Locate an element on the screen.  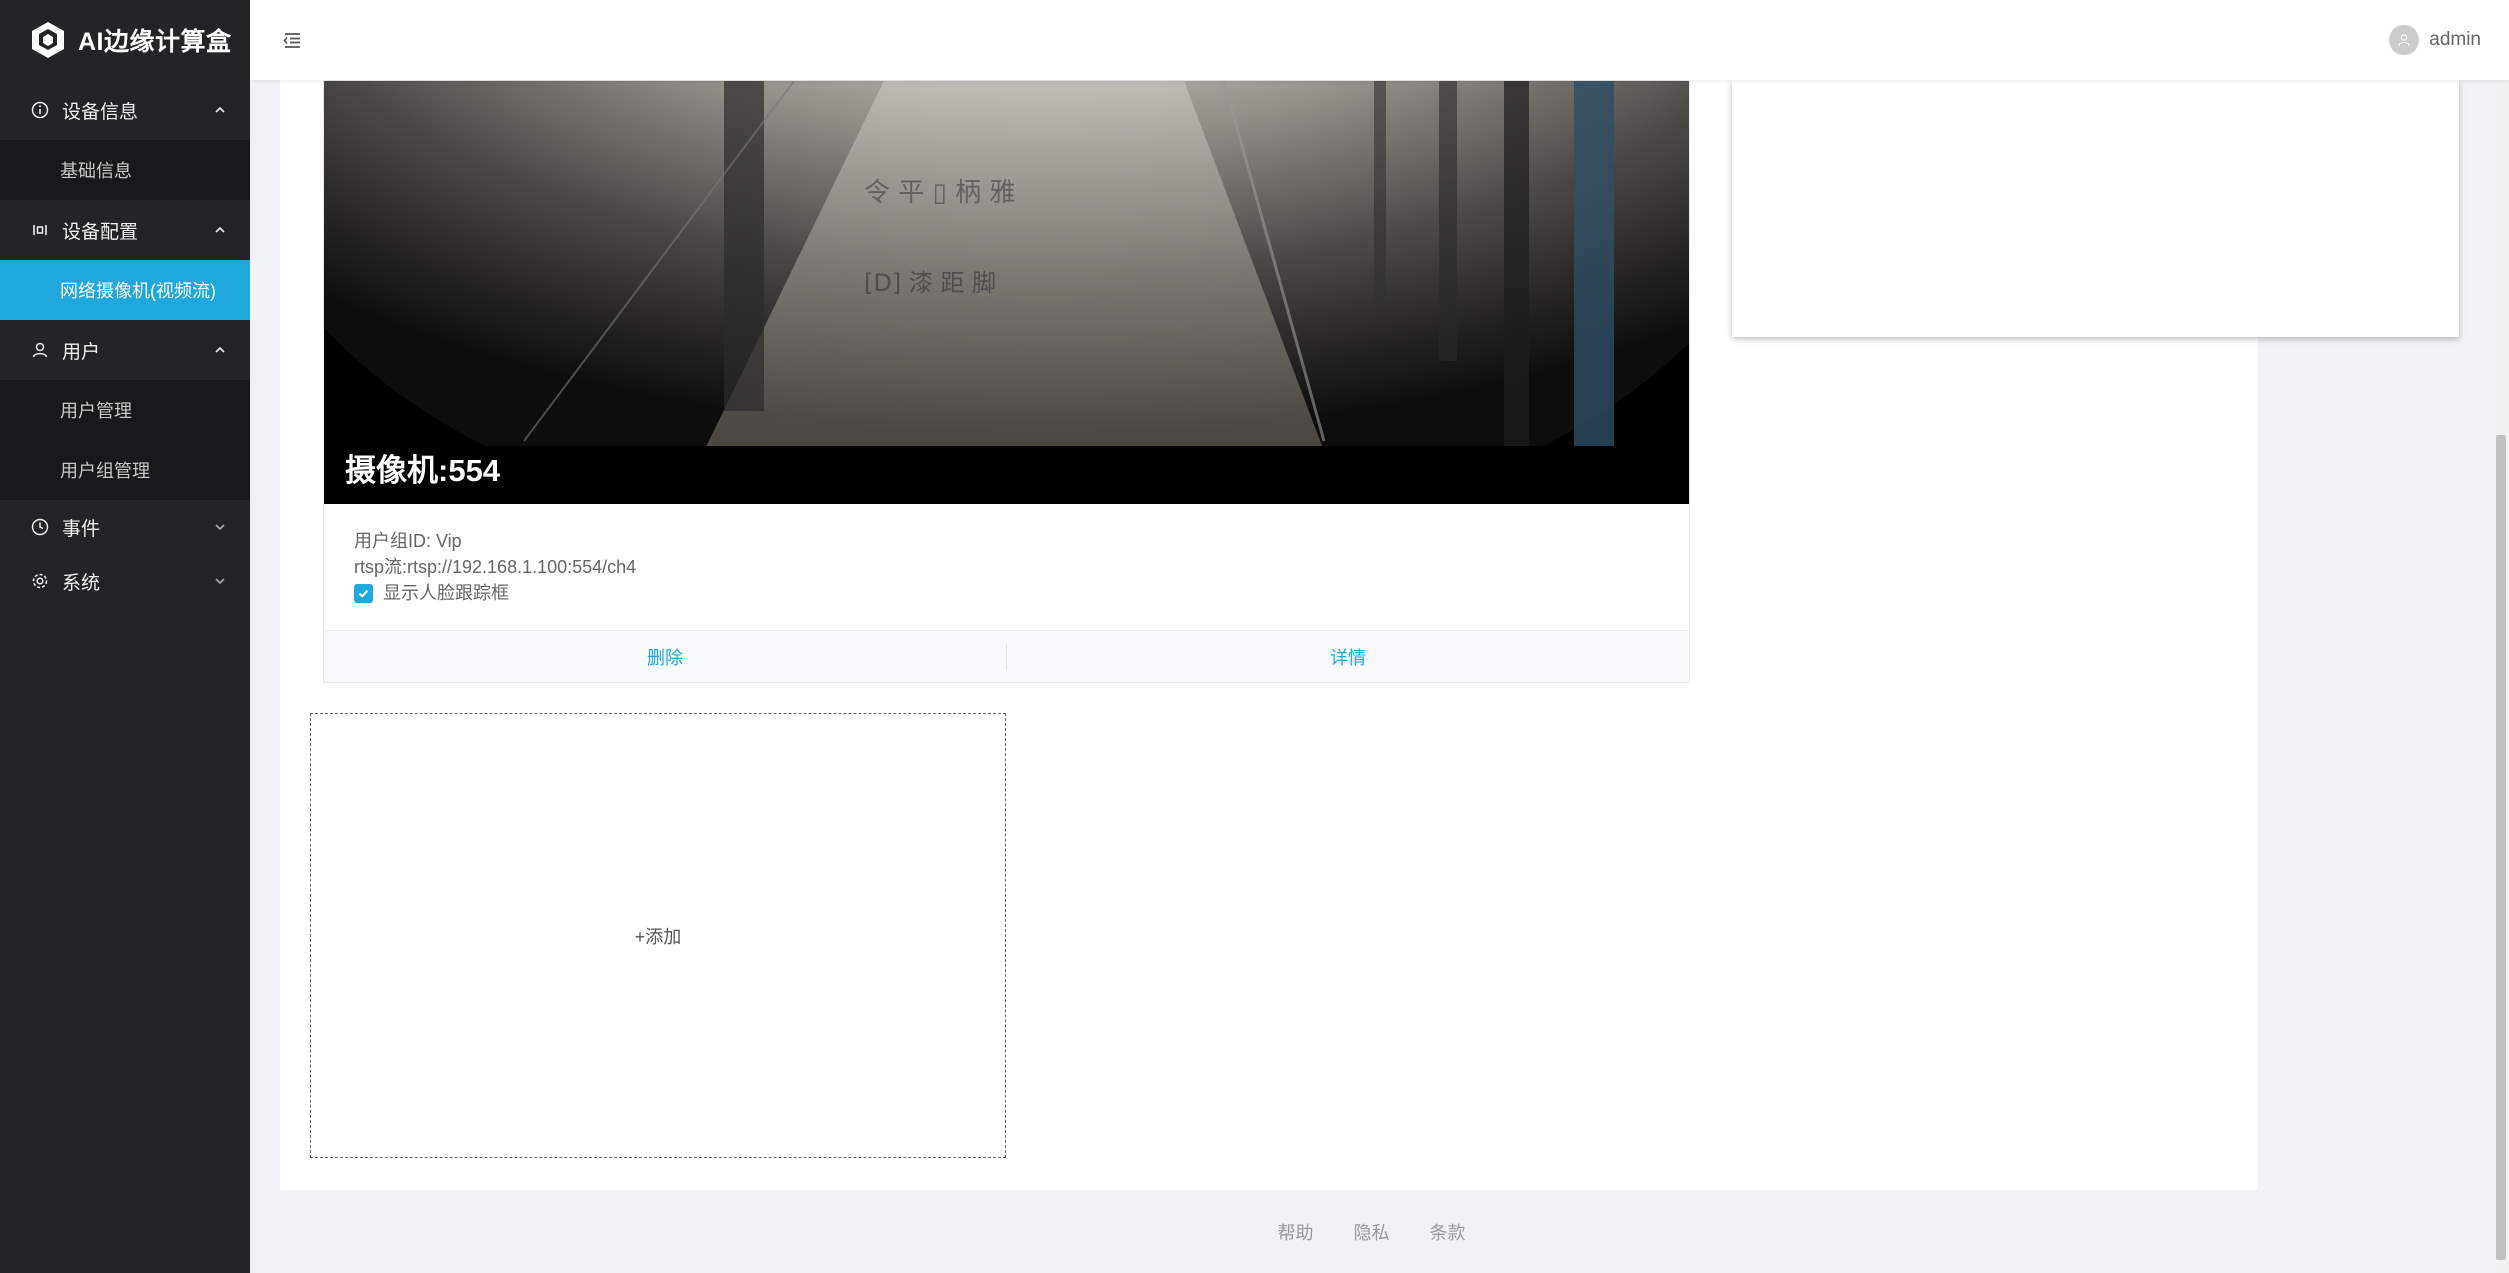
footer: 帮助 隐私 条款 is located at coordinates (1371, 1231).